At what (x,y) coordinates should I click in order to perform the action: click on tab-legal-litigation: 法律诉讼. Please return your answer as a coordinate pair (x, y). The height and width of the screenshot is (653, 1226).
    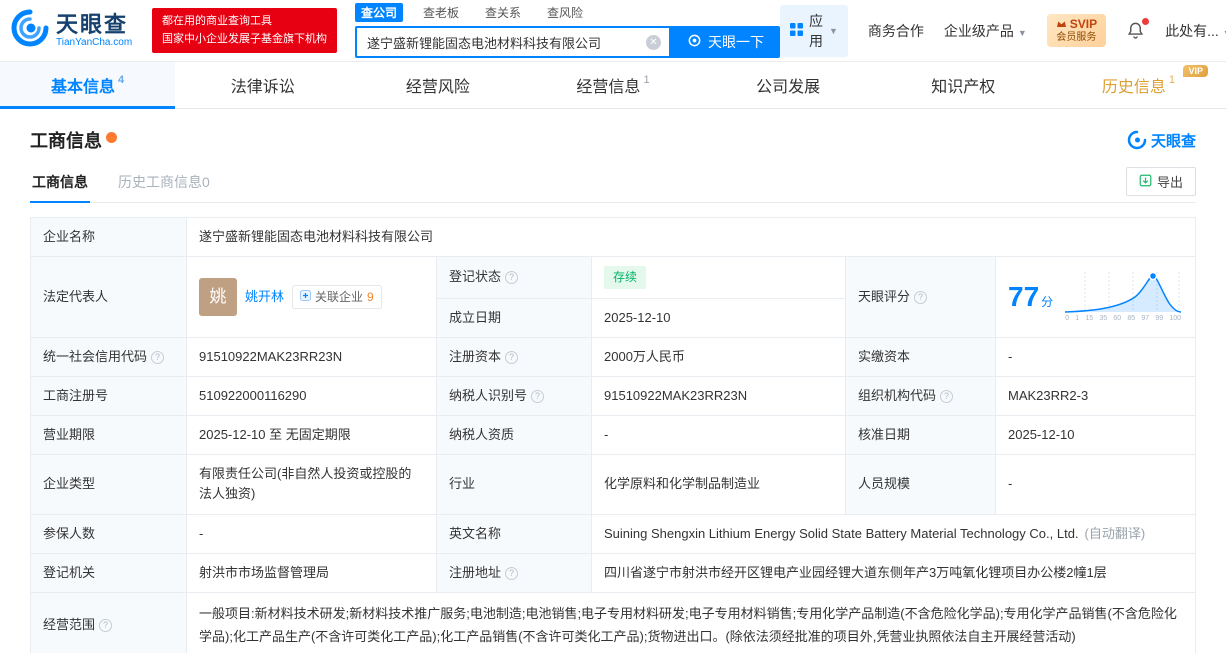
    Looking at the image, I should click on (262, 85).